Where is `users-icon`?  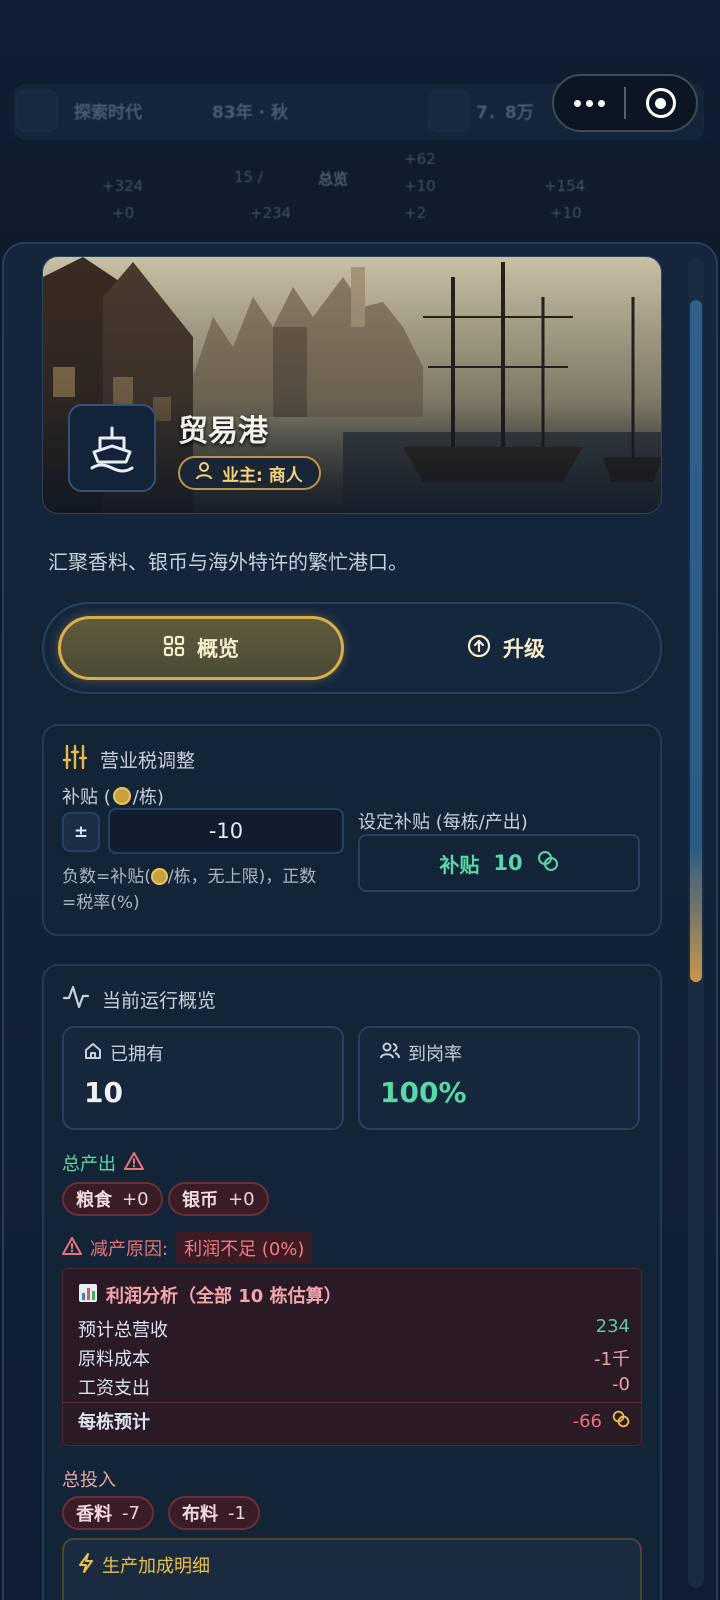 users-icon is located at coordinates (390, 1053).